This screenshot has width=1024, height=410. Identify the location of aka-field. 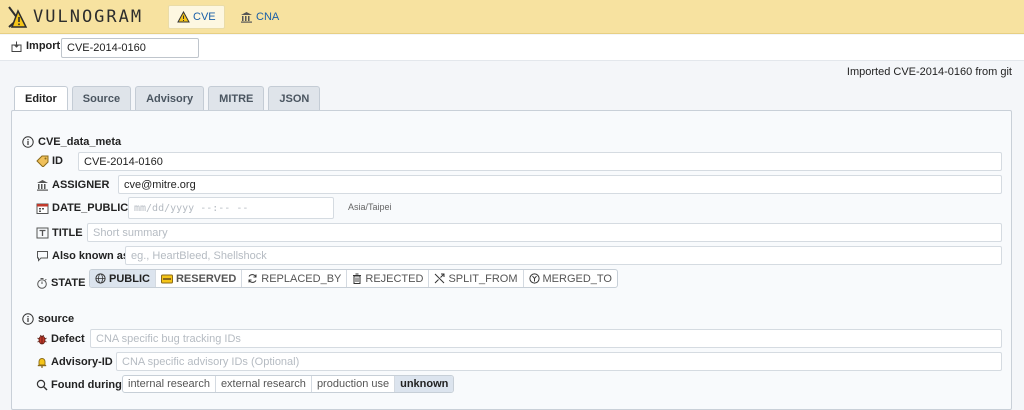
(563, 255).